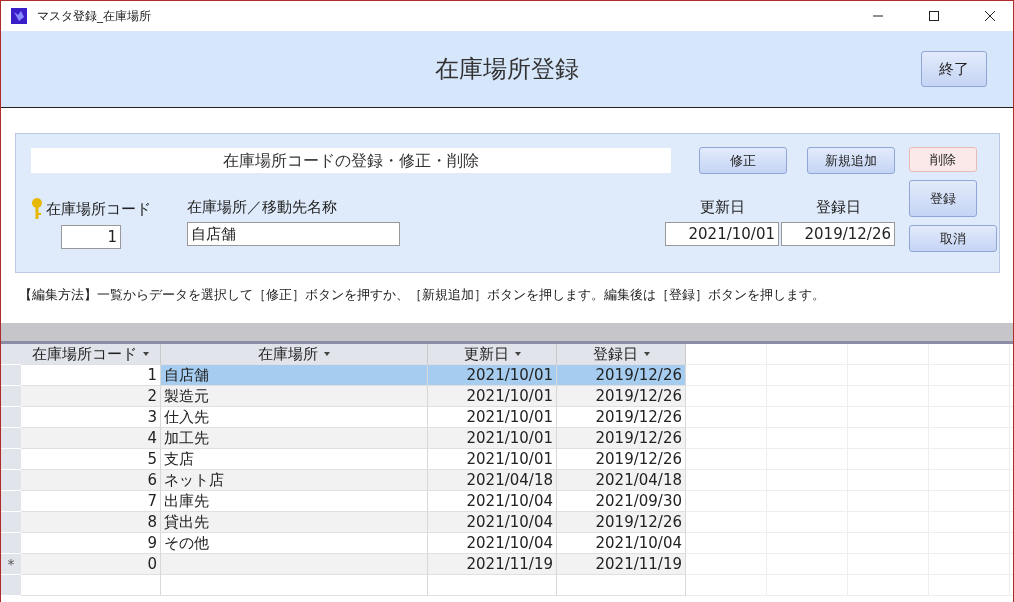 This screenshot has width=1014, height=602. What do you see at coordinates (934, 16) in the screenshot?
I see `maximize-icon` at bounding box center [934, 16].